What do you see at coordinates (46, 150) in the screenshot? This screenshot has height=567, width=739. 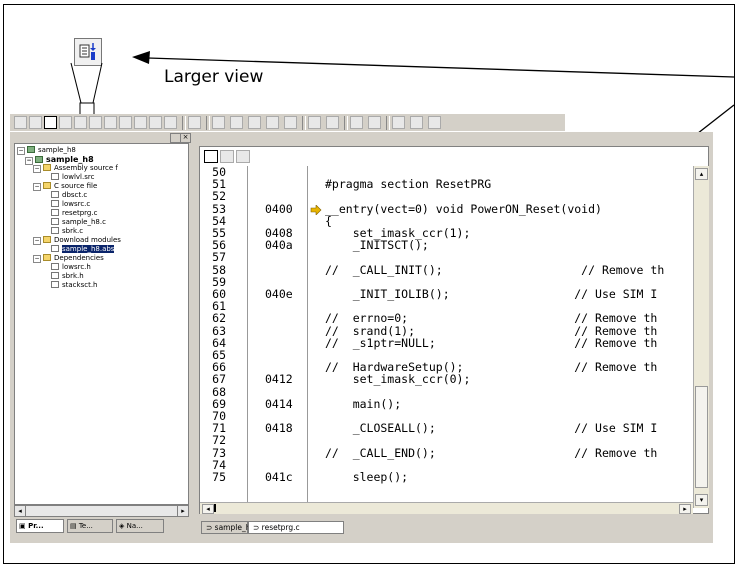 I see `tree-item-workspace: − sample_h8` at bounding box center [46, 150].